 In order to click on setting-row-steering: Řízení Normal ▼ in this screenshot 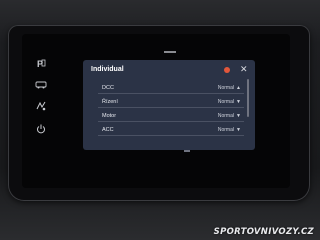, I will do `click(171, 102)`.